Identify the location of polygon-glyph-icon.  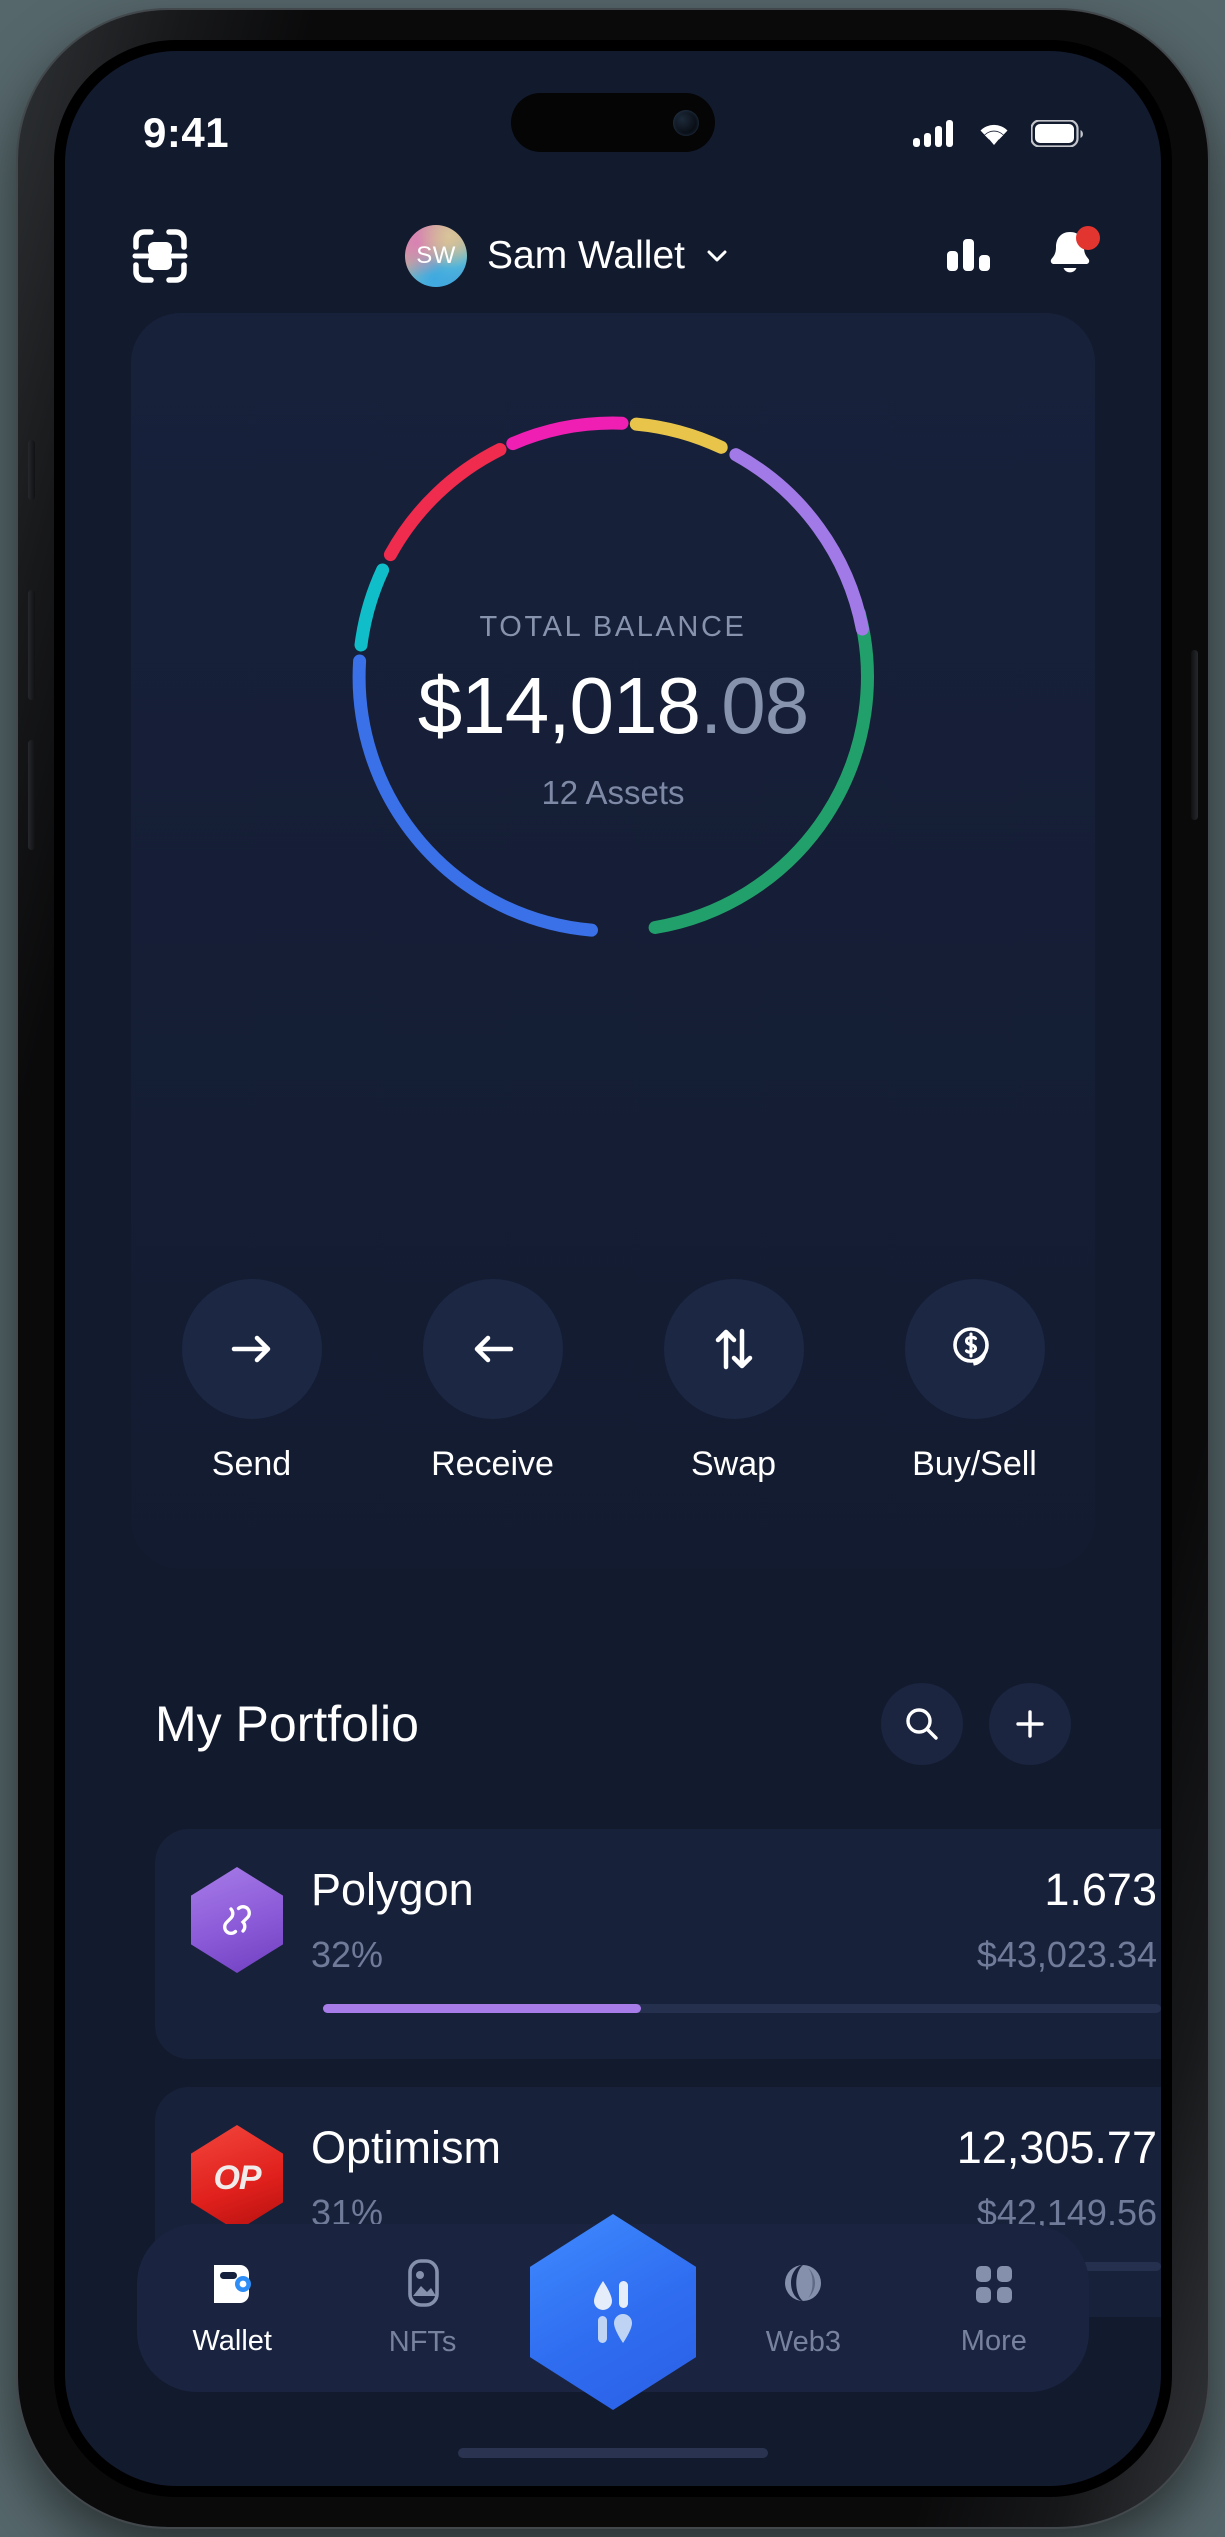
(237, 1920).